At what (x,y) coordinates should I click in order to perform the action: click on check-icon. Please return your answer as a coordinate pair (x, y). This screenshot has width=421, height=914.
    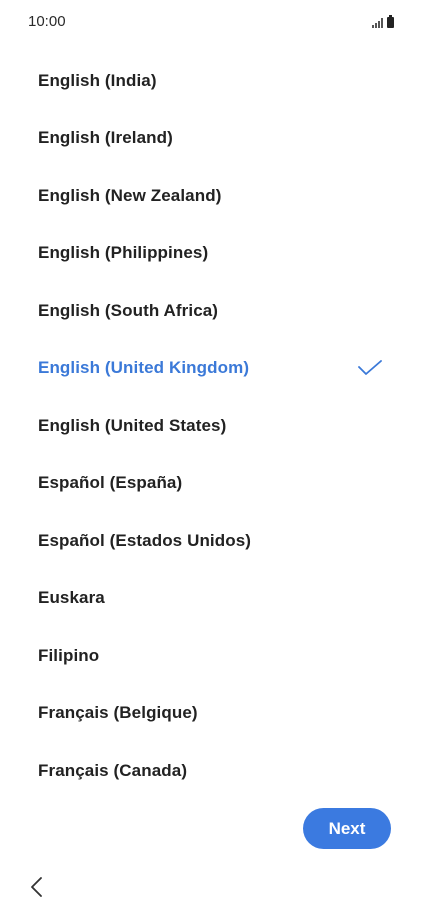
    Looking at the image, I should click on (370, 368).